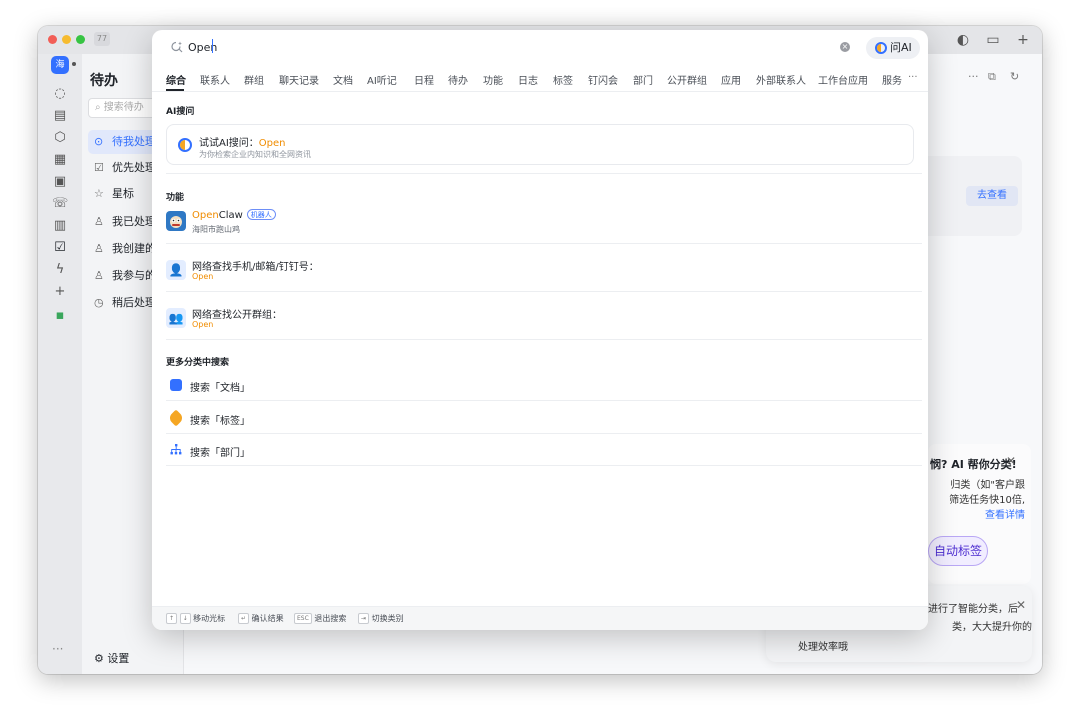 This screenshot has height=724, width=1080. What do you see at coordinates (60, 364) in the screenshot?
I see `left-rail: 海 ◌ ▤ ⬡ ▦ ▣ ☏ ▥ ☑ ϟ + ▪ ···` at bounding box center [60, 364].